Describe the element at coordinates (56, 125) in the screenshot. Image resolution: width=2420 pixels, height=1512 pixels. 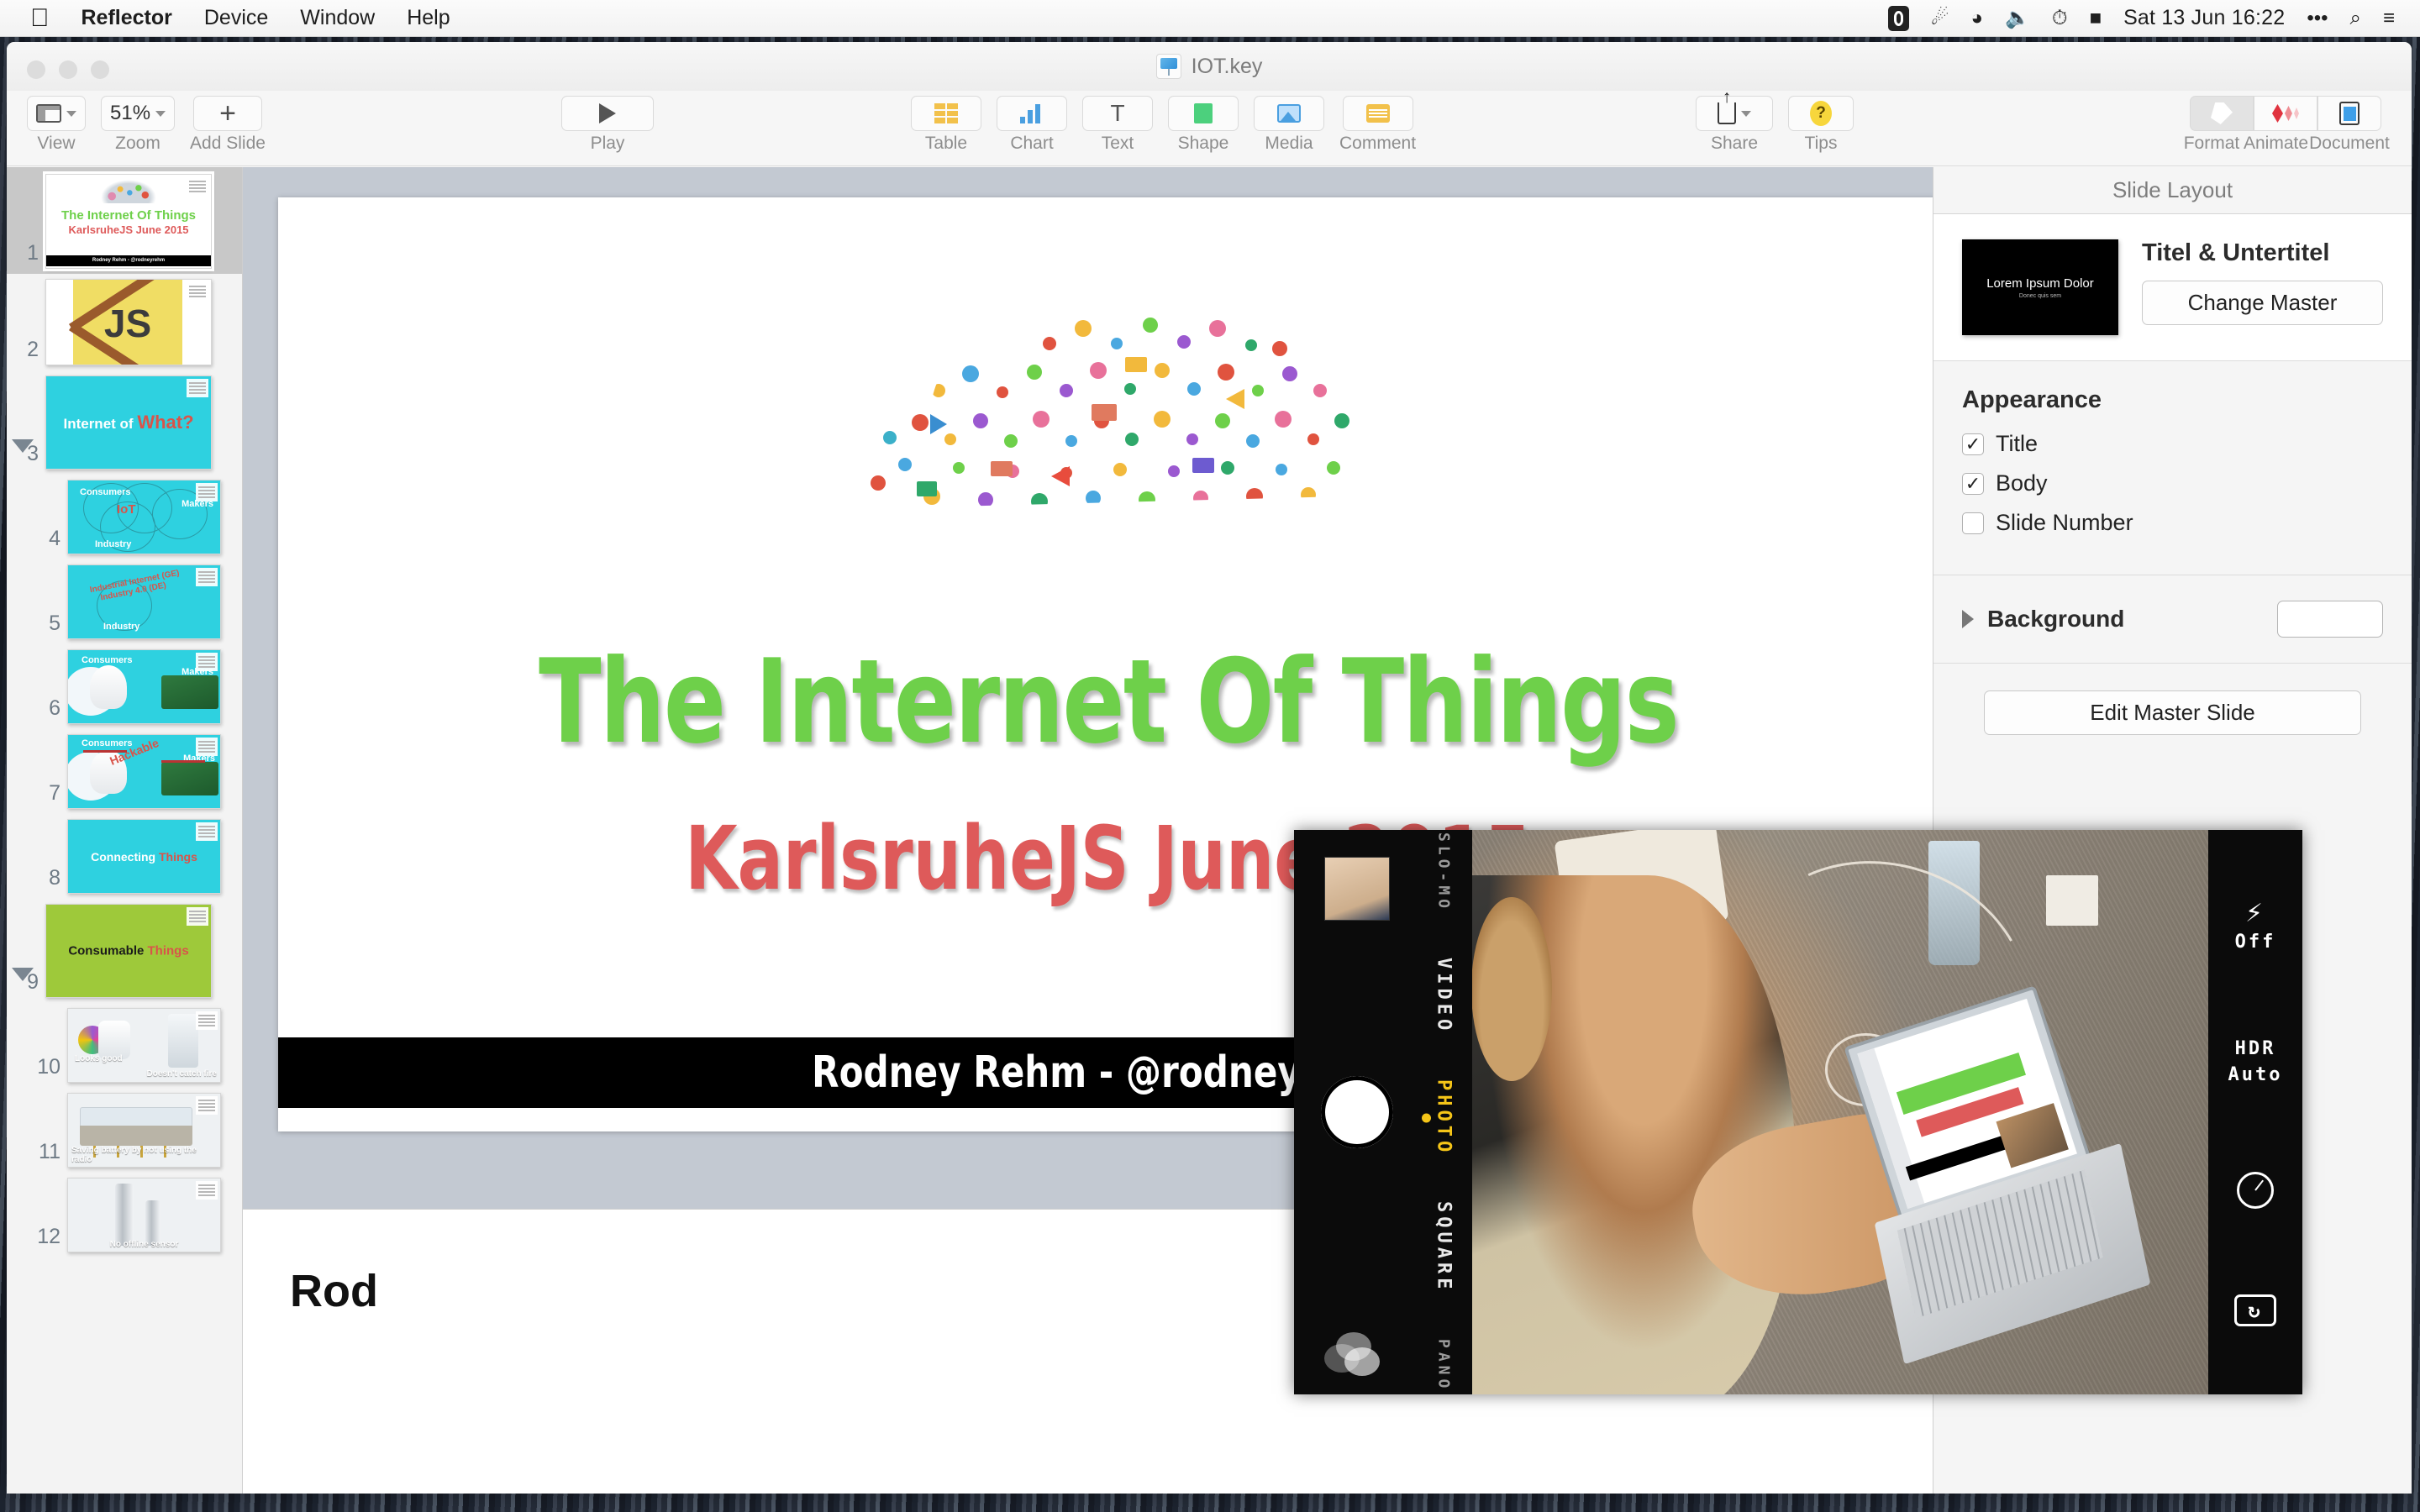
I see `view-button: View` at that location.